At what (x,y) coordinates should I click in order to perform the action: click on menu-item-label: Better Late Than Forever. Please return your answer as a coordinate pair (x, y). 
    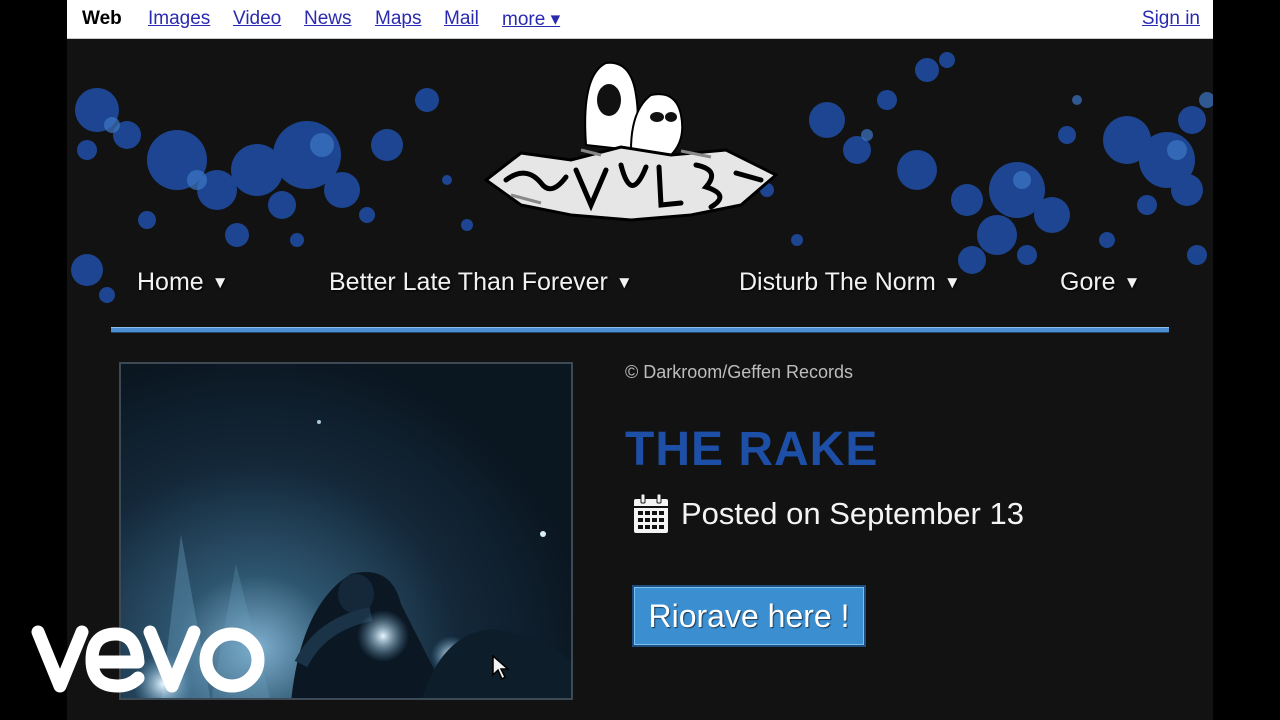
    Looking at the image, I should click on (468, 282).